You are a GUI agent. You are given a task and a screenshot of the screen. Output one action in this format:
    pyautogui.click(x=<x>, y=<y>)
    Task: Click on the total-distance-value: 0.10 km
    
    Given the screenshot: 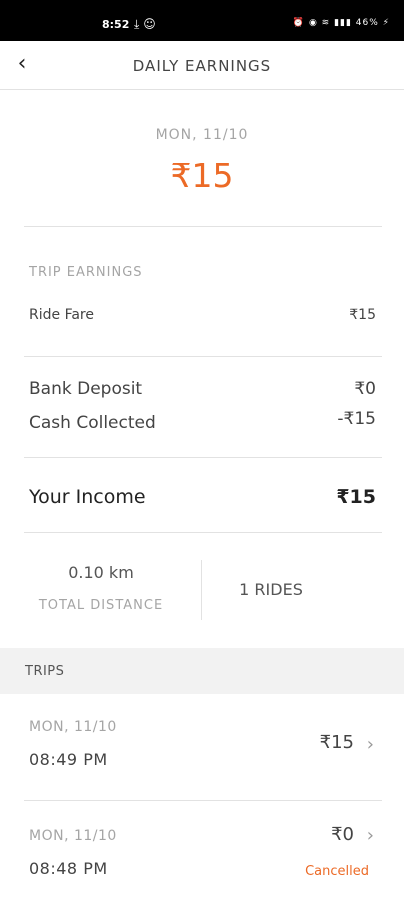 What is the action you would take?
    pyautogui.click(x=101, y=572)
    